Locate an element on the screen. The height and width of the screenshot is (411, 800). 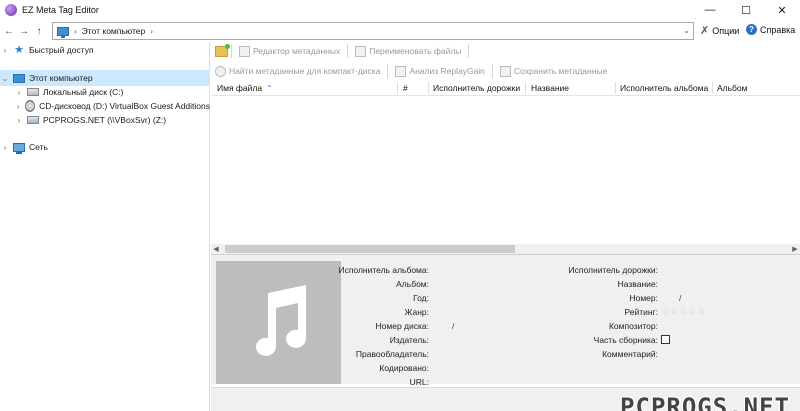
star-icon: ★ is located at coordinates (19, 50).